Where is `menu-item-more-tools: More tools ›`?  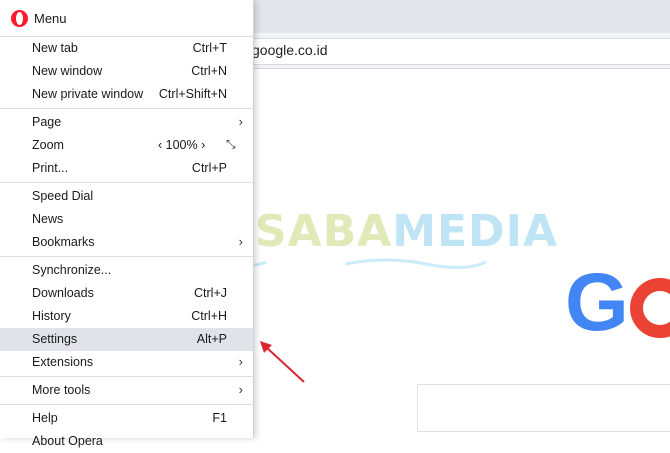
menu-item-more-tools: More tools › is located at coordinates (126, 390).